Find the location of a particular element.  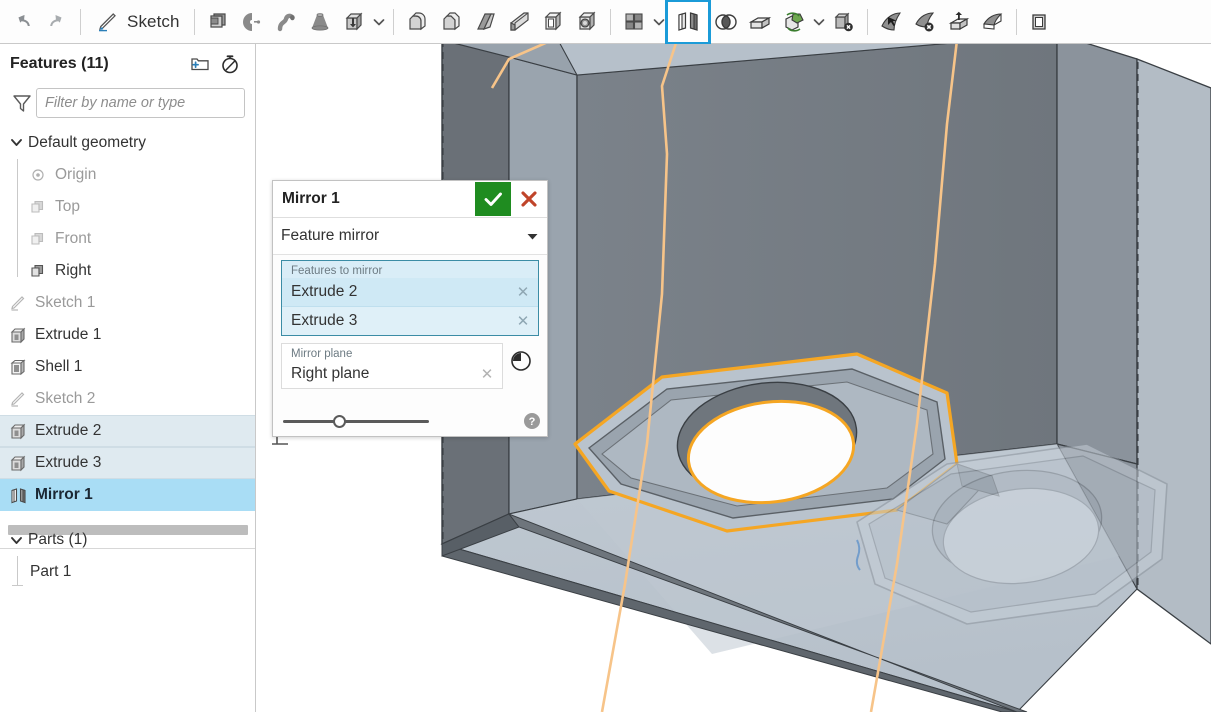

tree-item-label: Right is located at coordinates (73, 270).